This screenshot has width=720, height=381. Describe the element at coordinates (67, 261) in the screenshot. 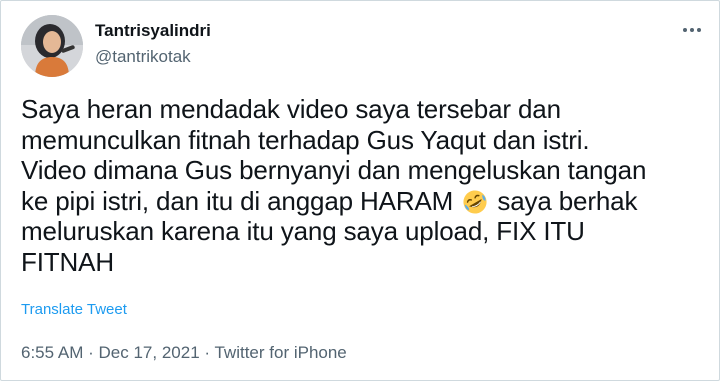

I see `tweet-text-line: FITNAH` at that location.